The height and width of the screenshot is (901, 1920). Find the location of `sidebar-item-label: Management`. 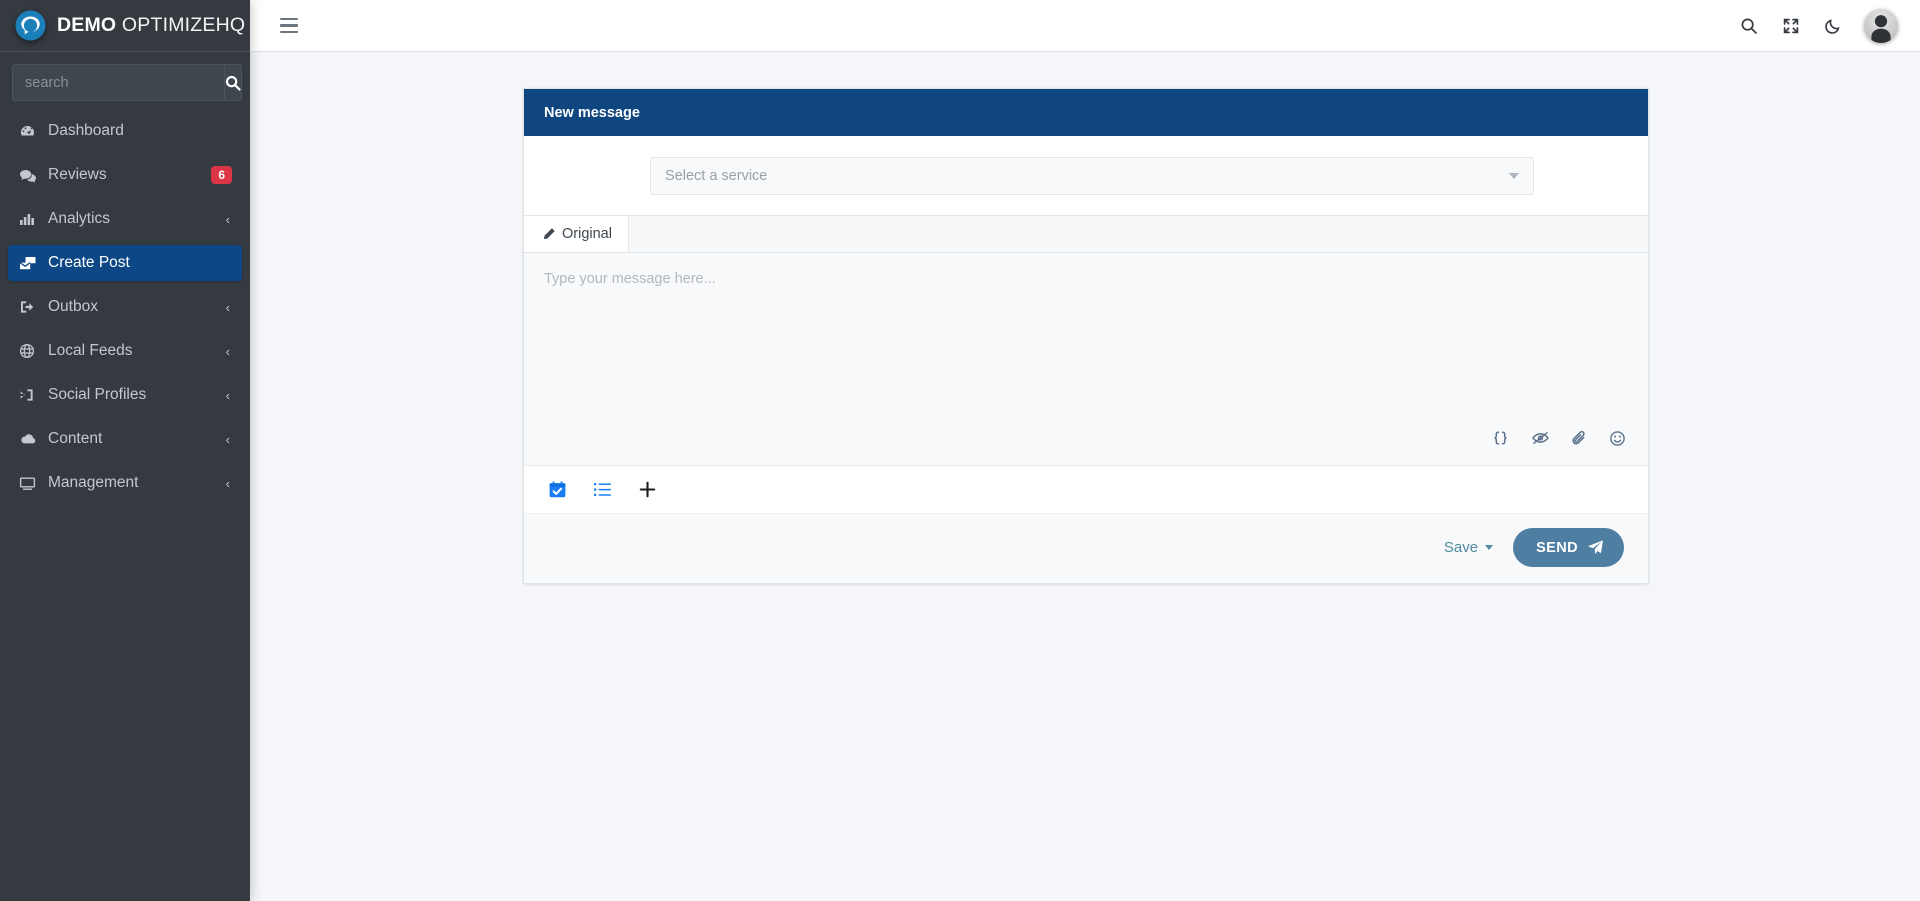

sidebar-item-label: Management is located at coordinates (93, 482).